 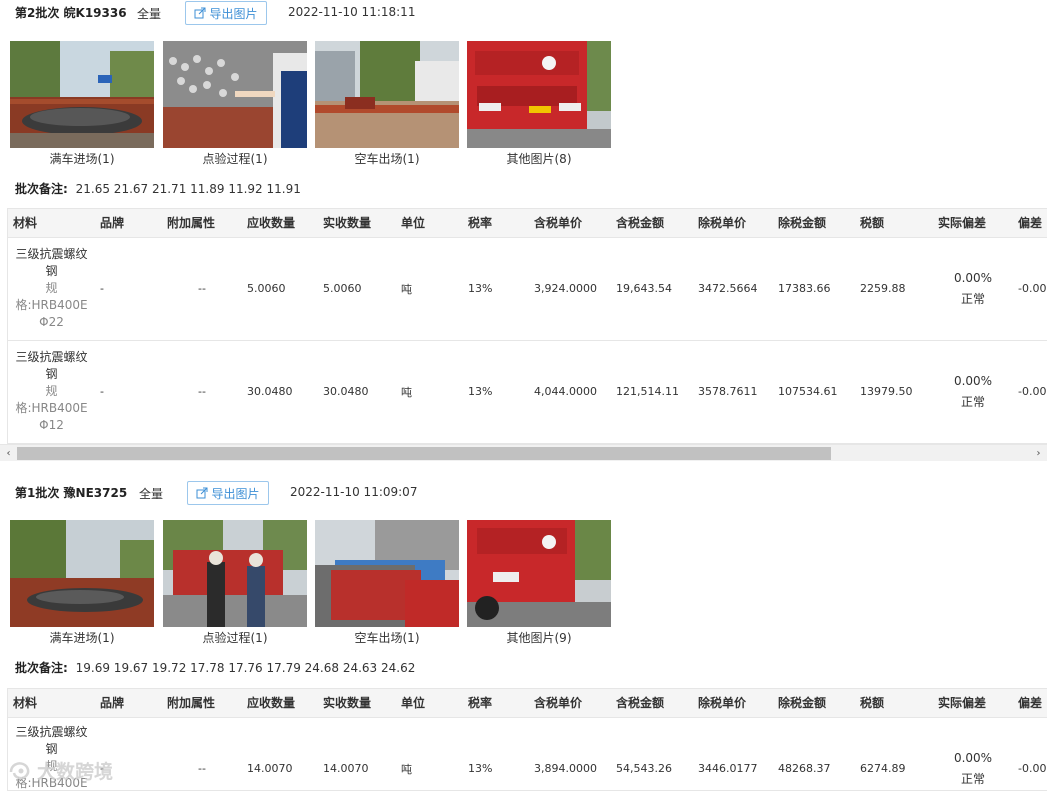 What do you see at coordinates (733, 391) in the screenshot?
I see `price-net-cell: 3578.7611` at bounding box center [733, 391].